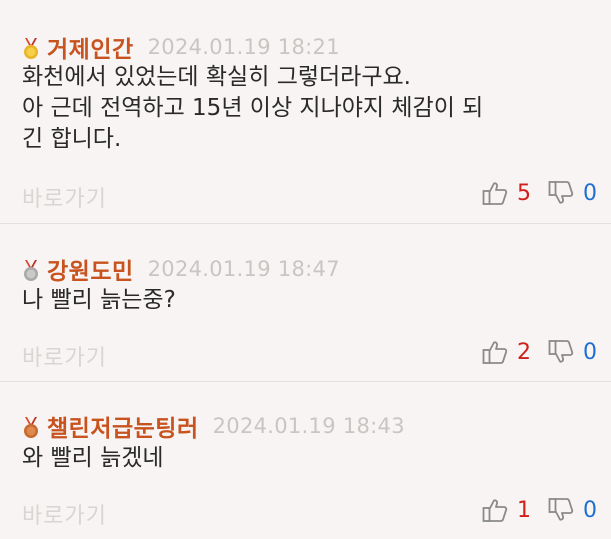 The image size is (611, 539). Describe the element at coordinates (90, 269) in the screenshot. I see `comment-author: 강원도민` at that location.